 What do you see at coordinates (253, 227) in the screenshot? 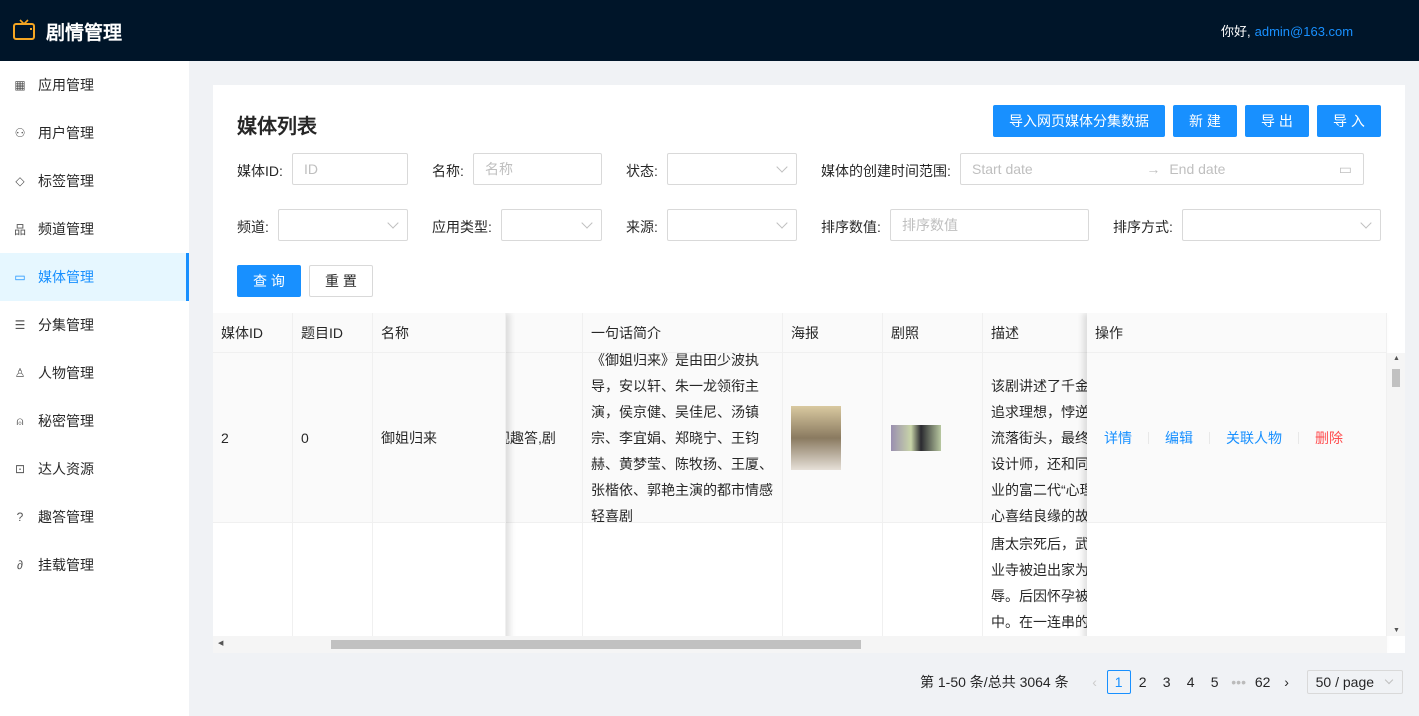
I see `channel-label: 频道:` at bounding box center [253, 227].